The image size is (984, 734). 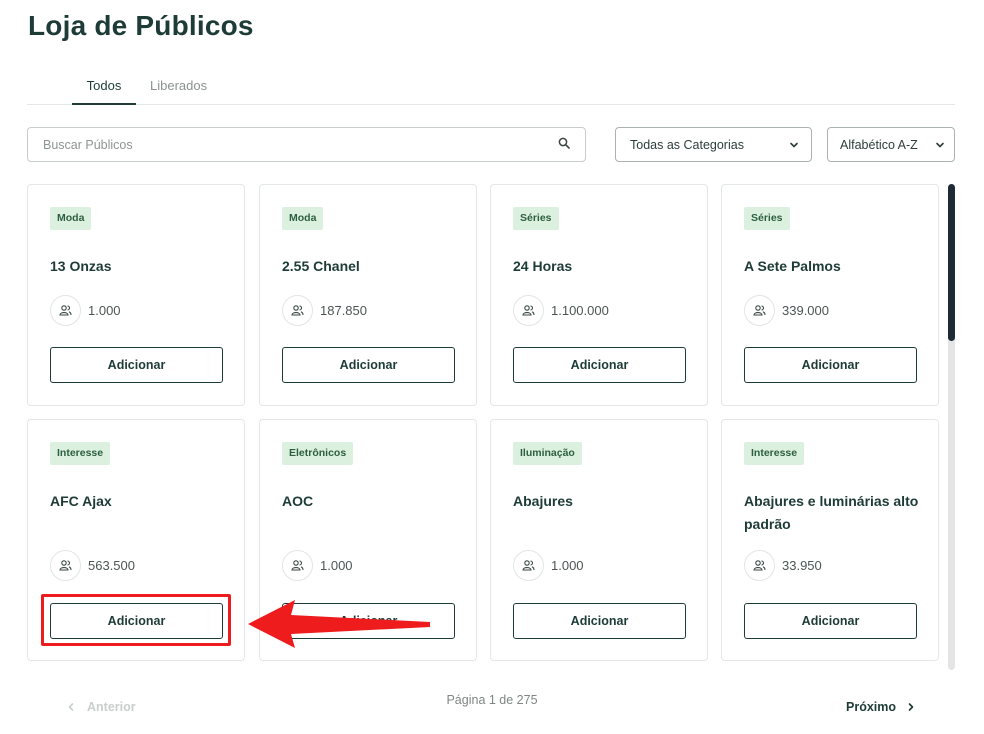 What do you see at coordinates (831, 512) in the screenshot?
I see `card-title: Abajures e luminárias alto padrão` at bounding box center [831, 512].